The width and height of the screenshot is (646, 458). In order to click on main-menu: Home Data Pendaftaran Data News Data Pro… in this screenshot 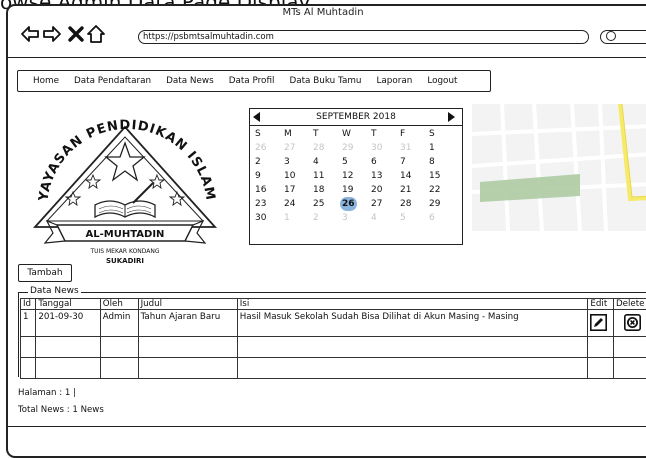, I will do `click(254, 81)`.